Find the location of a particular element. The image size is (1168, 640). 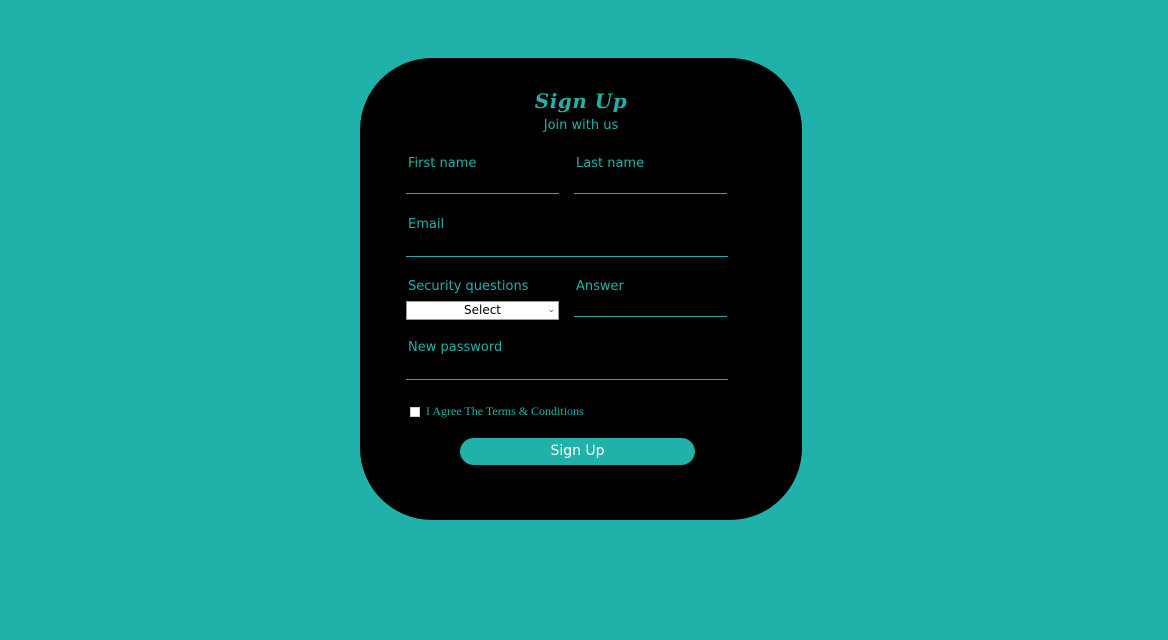

last-name-label: Last name is located at coordinates (610, 163).